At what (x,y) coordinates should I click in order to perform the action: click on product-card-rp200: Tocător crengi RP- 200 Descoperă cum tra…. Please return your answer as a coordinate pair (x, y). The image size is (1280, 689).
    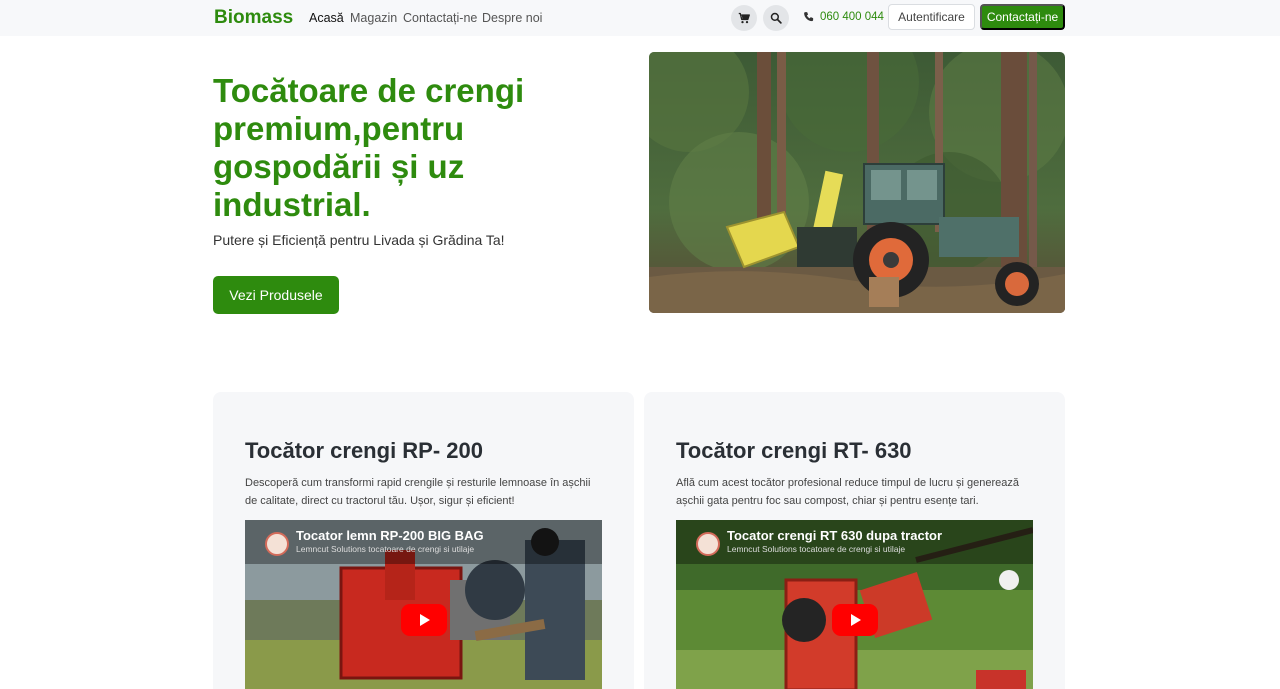
    Looking at the image, I should click on (423, 540).